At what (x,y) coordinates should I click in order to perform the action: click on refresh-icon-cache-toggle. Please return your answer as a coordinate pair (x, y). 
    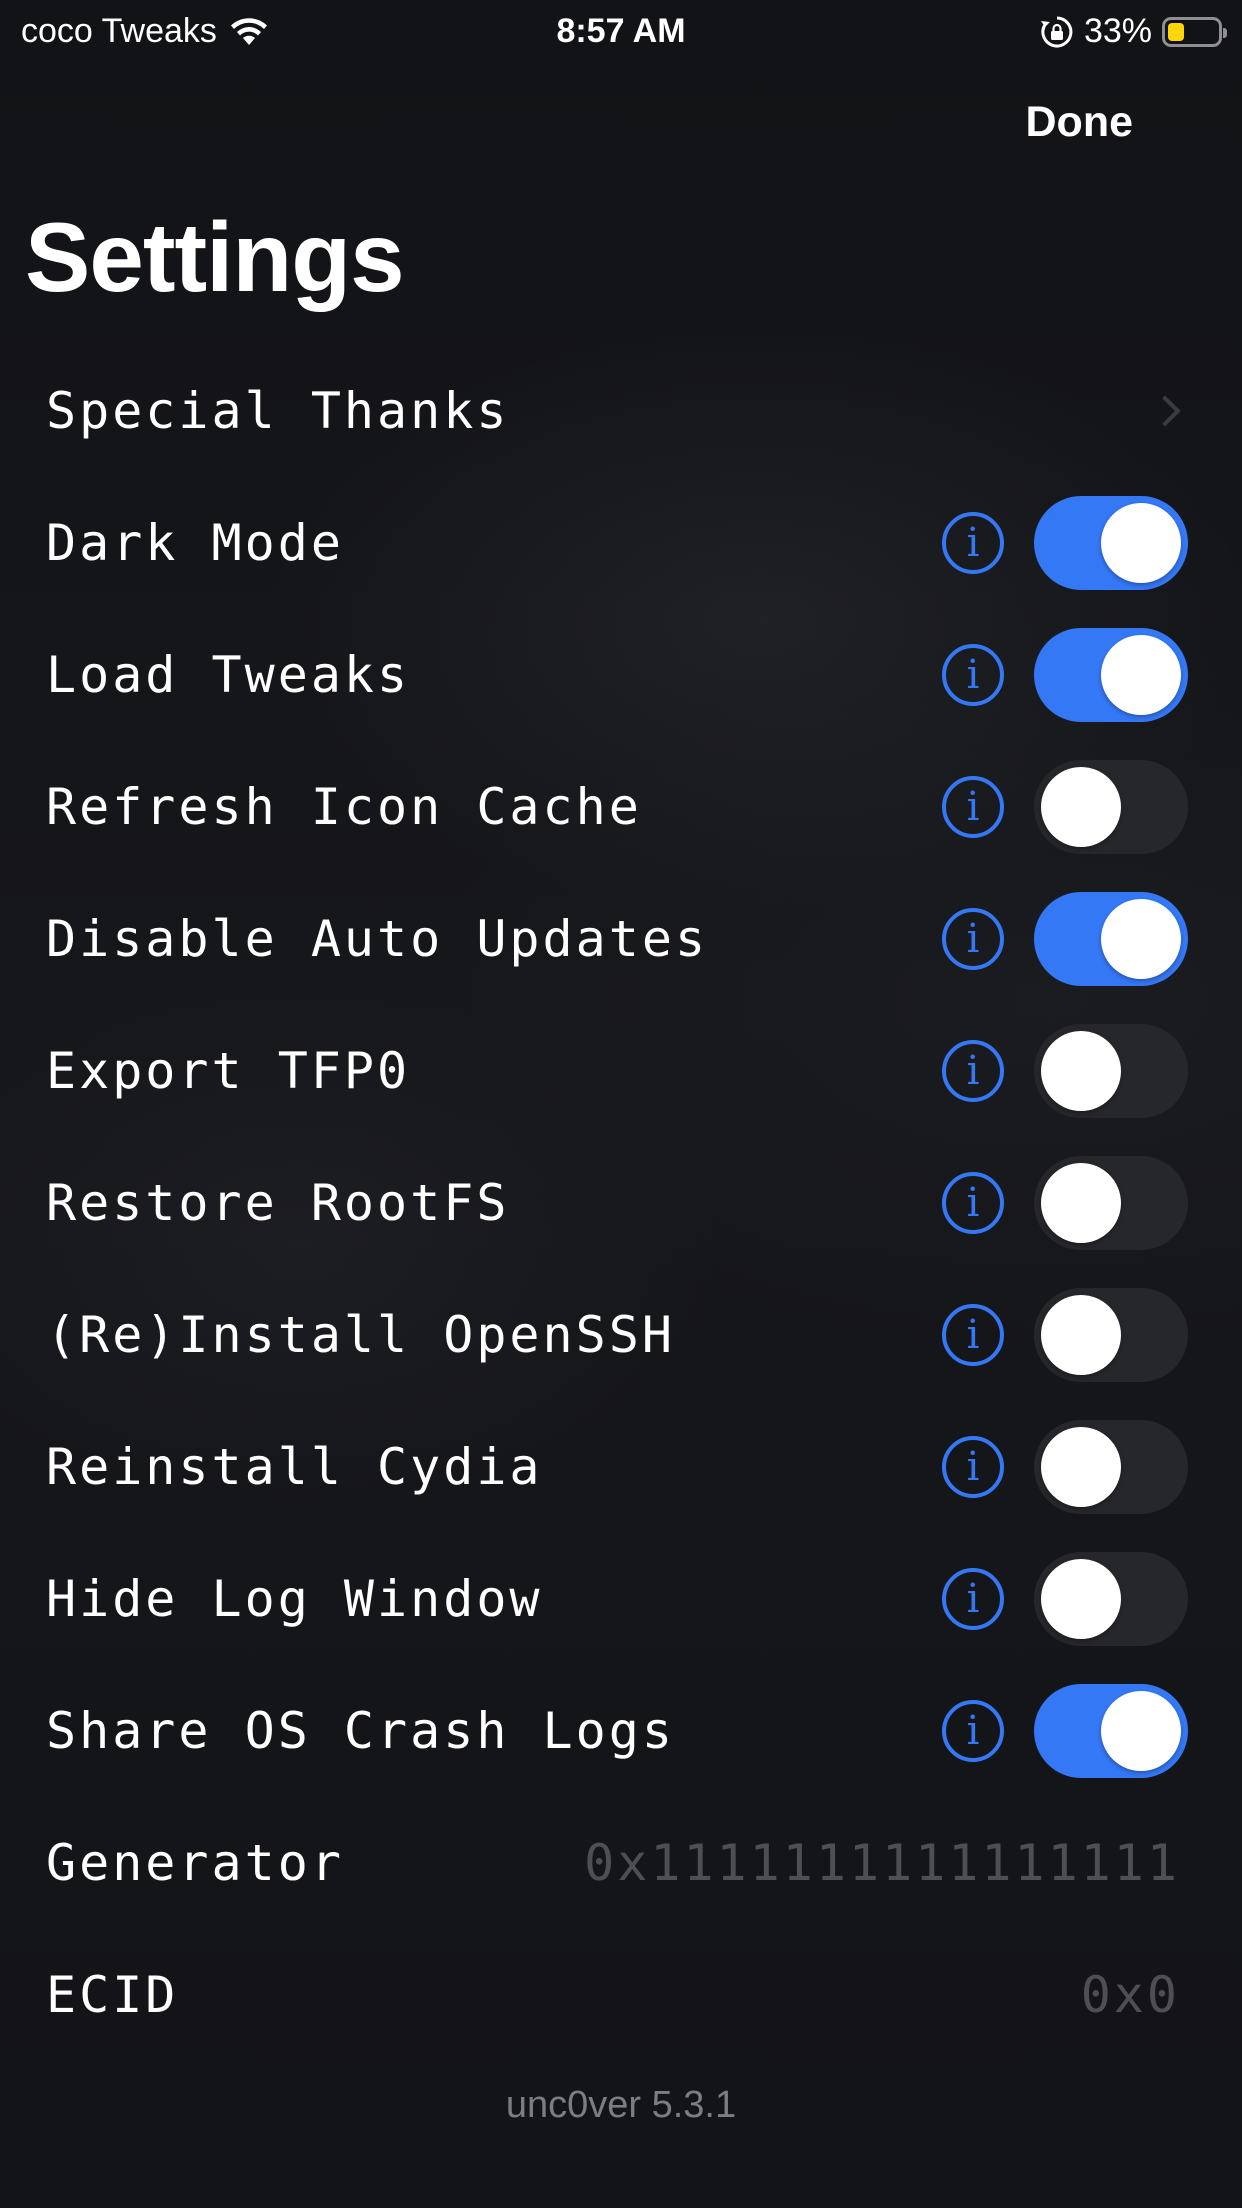
    Looking at the image, I should click on (1111, 807).